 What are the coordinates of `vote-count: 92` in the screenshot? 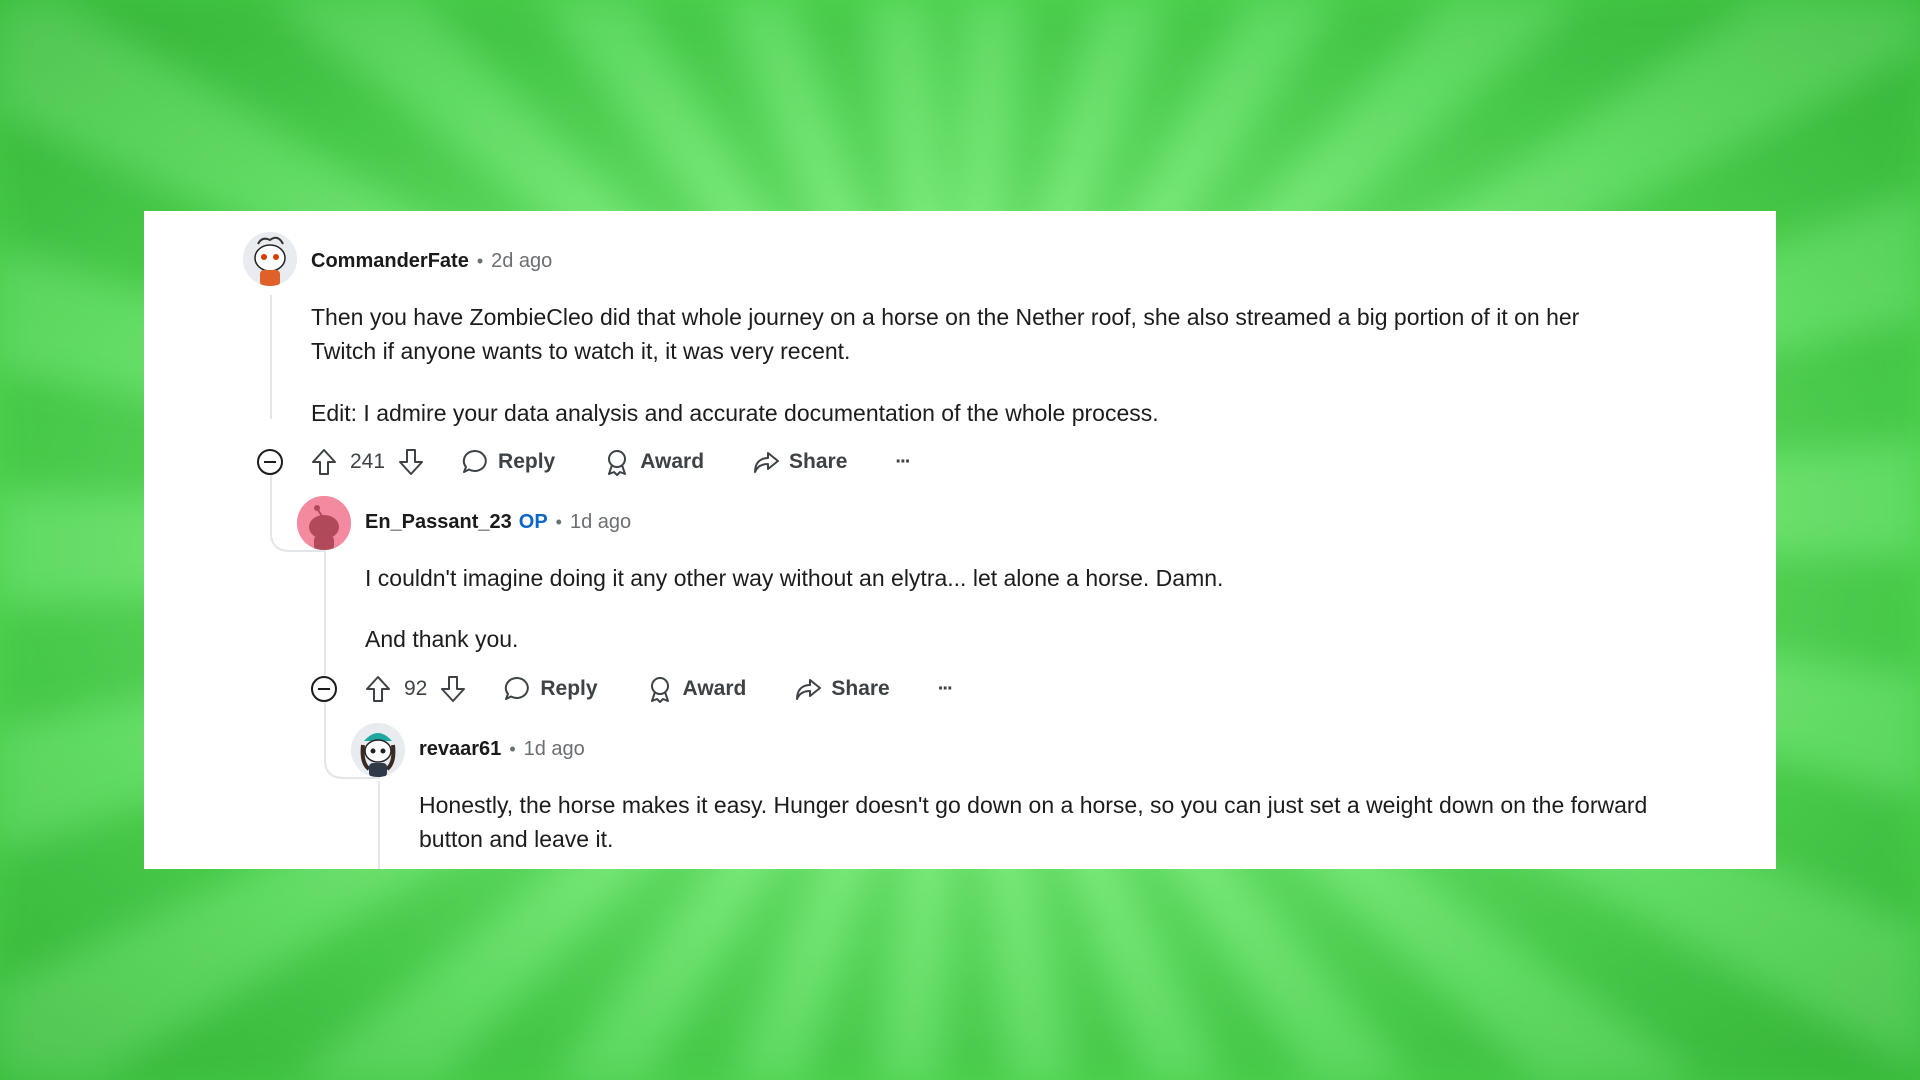 It's located at (416, 688).